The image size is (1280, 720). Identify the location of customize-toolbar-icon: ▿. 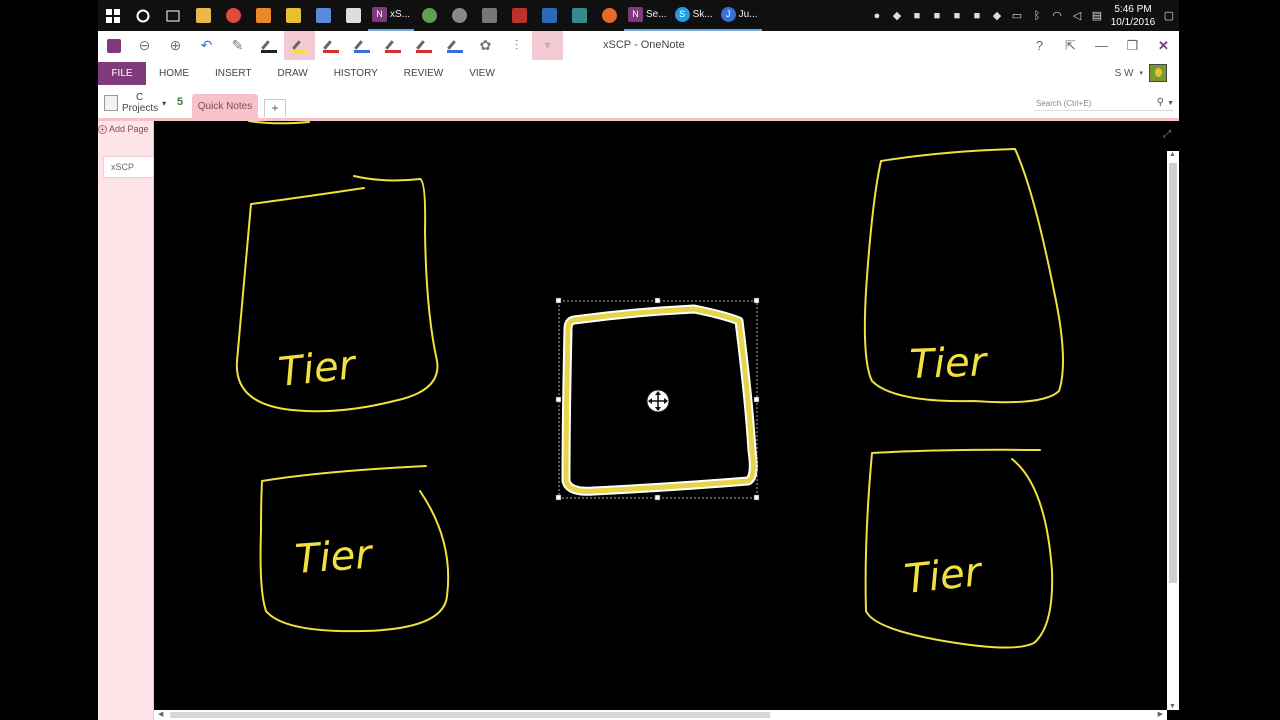
(547, 45).